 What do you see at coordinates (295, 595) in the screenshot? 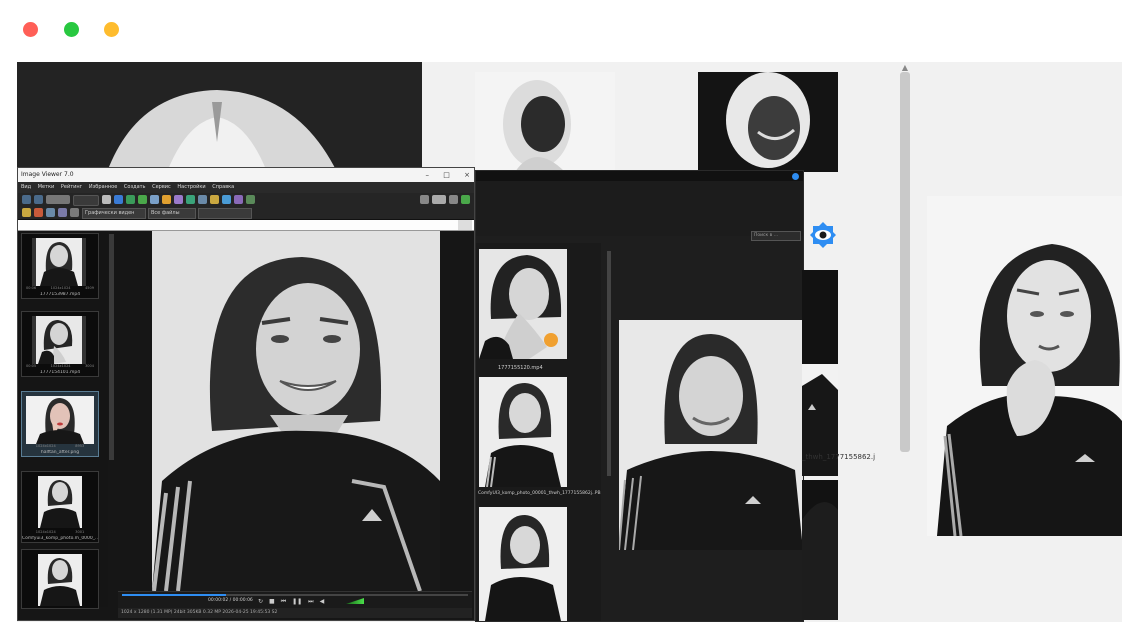
I see `seek-bar` at bounding box center [295, 595].